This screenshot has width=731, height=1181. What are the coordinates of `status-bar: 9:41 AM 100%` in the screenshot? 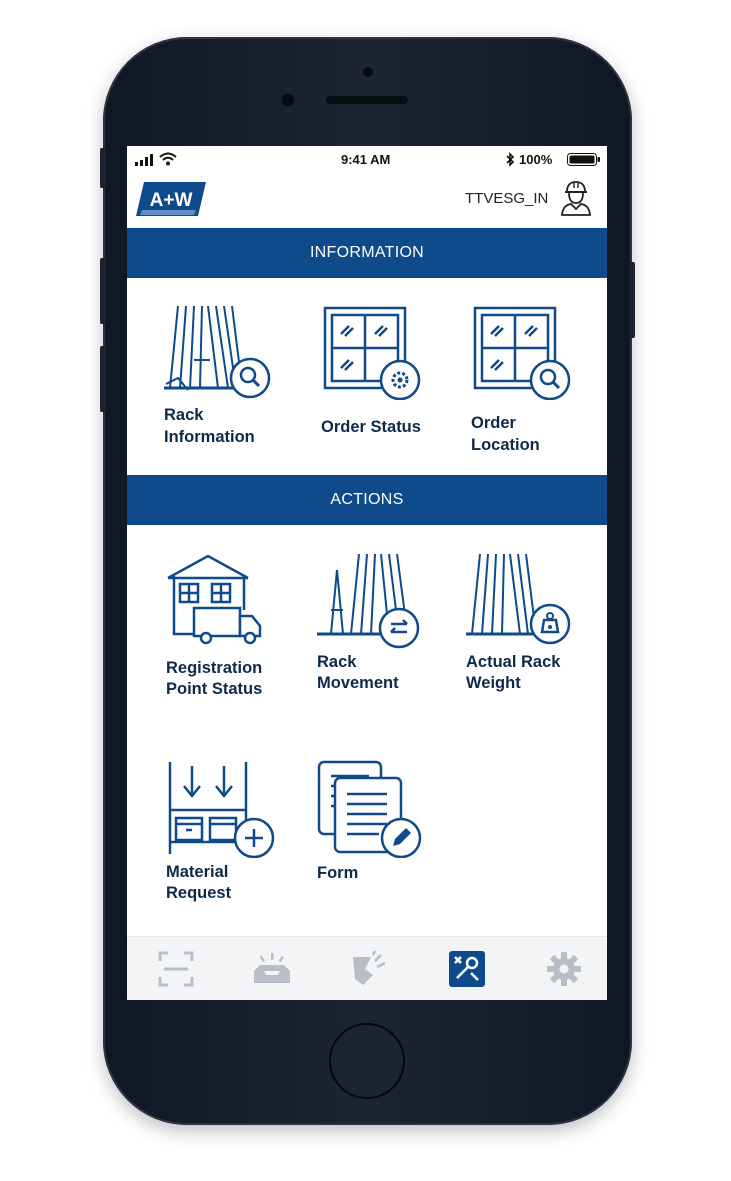 It's located at (367, 160).